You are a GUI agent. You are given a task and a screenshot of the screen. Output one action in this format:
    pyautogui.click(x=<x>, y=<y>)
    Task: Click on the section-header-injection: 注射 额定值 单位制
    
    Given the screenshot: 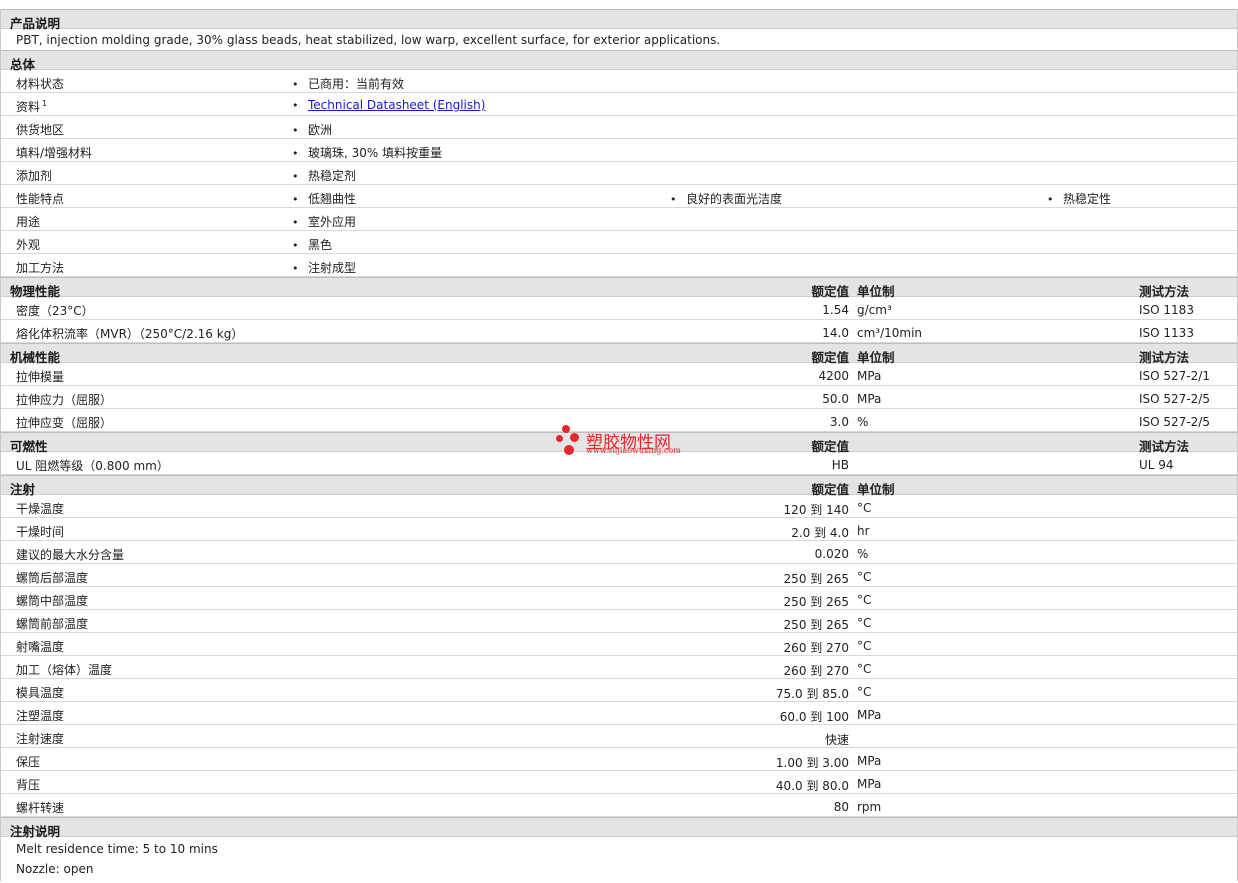 What is the action you would take?
    pyautogui.click(x=619, y=486)
    